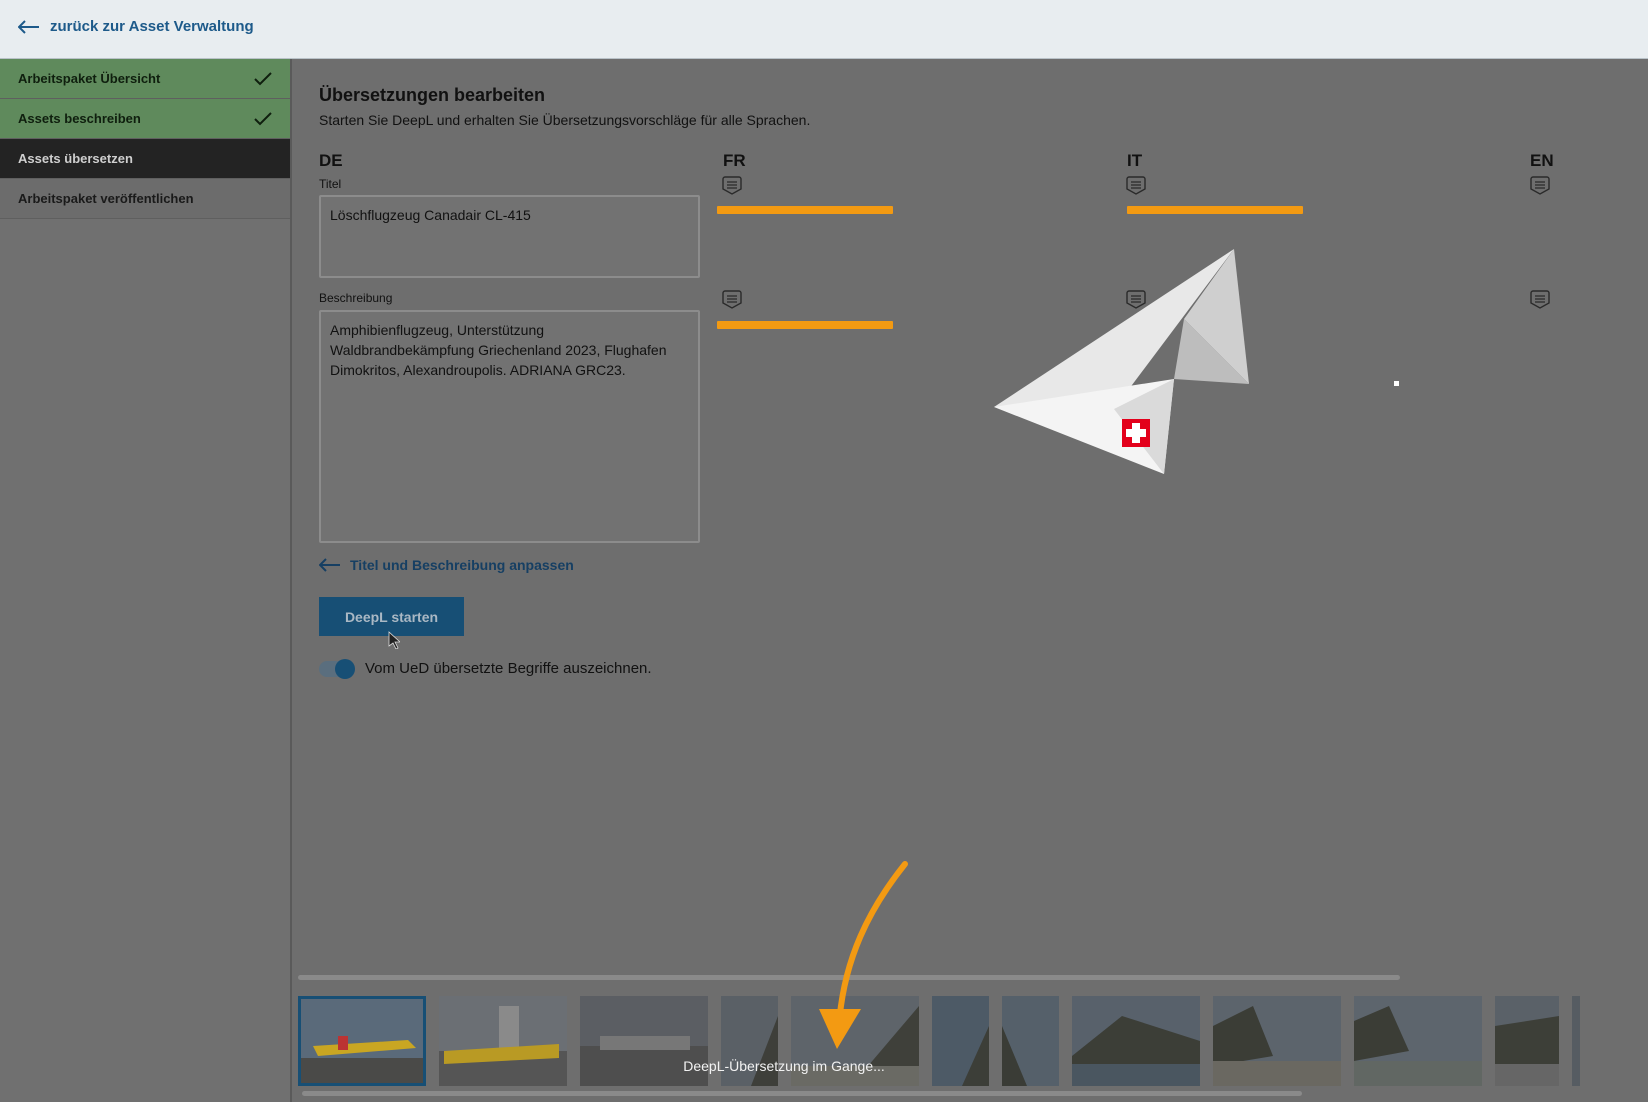  What do you see at coordinates (508, 668) in the screenshot?
I see `toggle-label: Vom UeD übersetzte Begriffe auszeichnen.` at bounding box center [508, 668].